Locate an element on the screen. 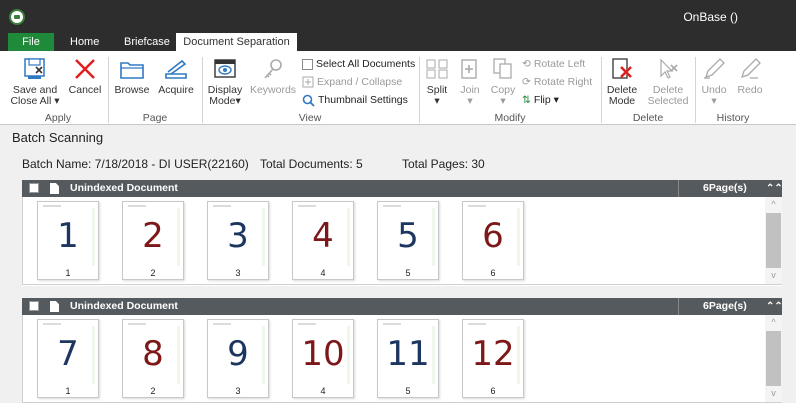  batch-name: Batch Name: 7/18/2018 - DI USER(22160) is located at coordinates (135, 164).